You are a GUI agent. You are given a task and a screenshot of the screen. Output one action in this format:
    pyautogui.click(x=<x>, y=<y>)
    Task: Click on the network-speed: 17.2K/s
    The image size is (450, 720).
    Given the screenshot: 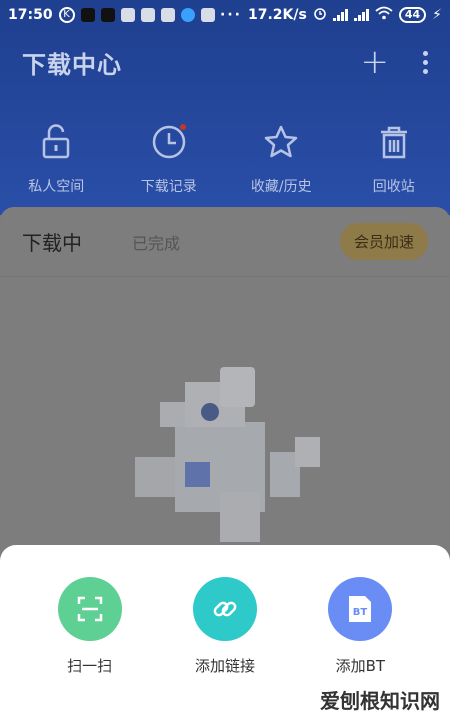 What is the action you would take?
    pyautogui.click(x=277, y=15)
    